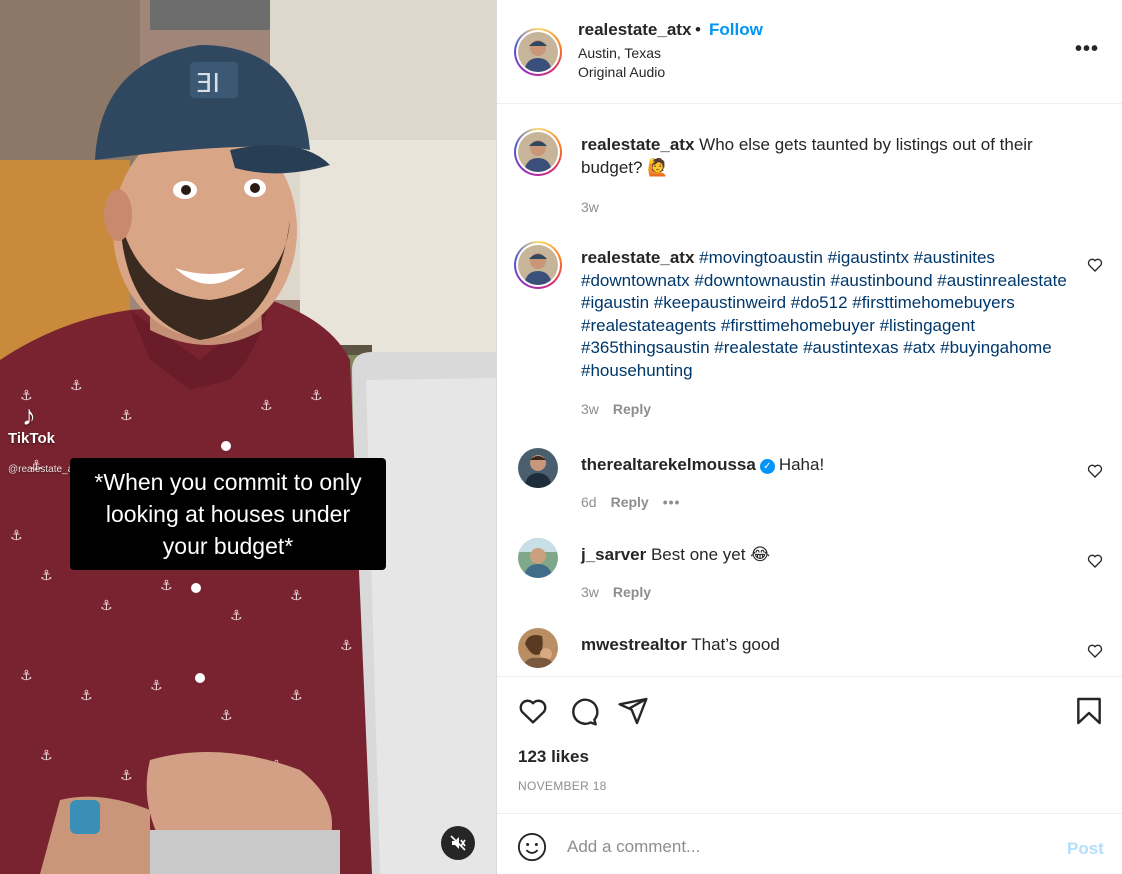  What do you see at coordinates (672, 502) in the screenshot?
I see `comment-options-icon: •••` at bounding box center [672, 502].